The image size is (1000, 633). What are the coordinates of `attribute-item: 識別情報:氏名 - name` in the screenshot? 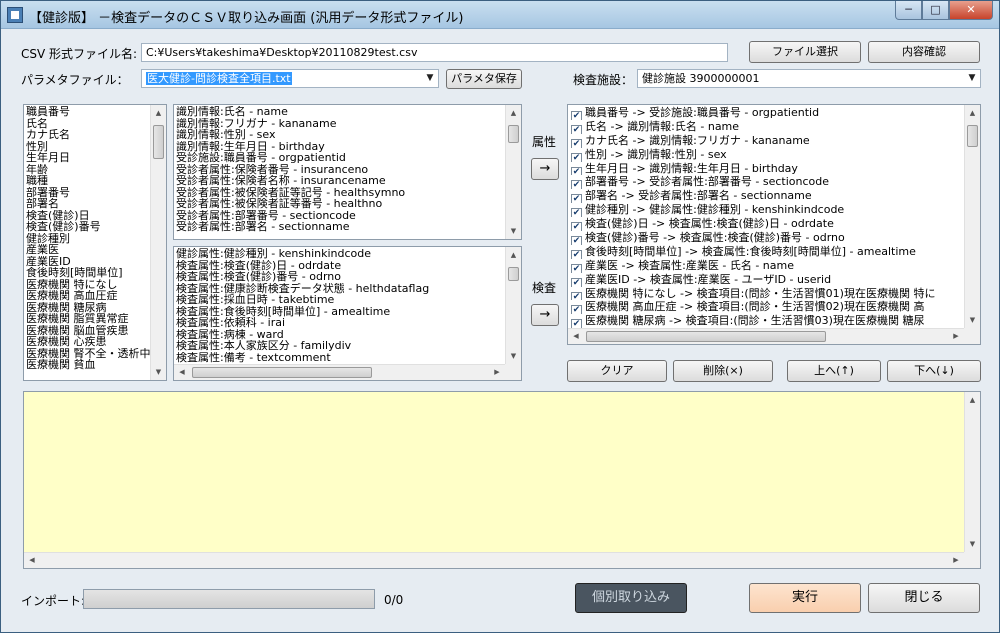 It's located at (290, 112).